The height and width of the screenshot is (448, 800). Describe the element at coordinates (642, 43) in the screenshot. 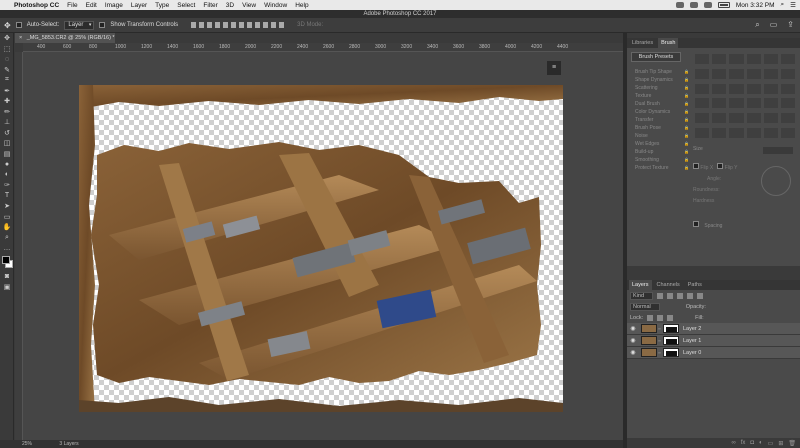

I see `tab-libraries: Libraries` at that location.